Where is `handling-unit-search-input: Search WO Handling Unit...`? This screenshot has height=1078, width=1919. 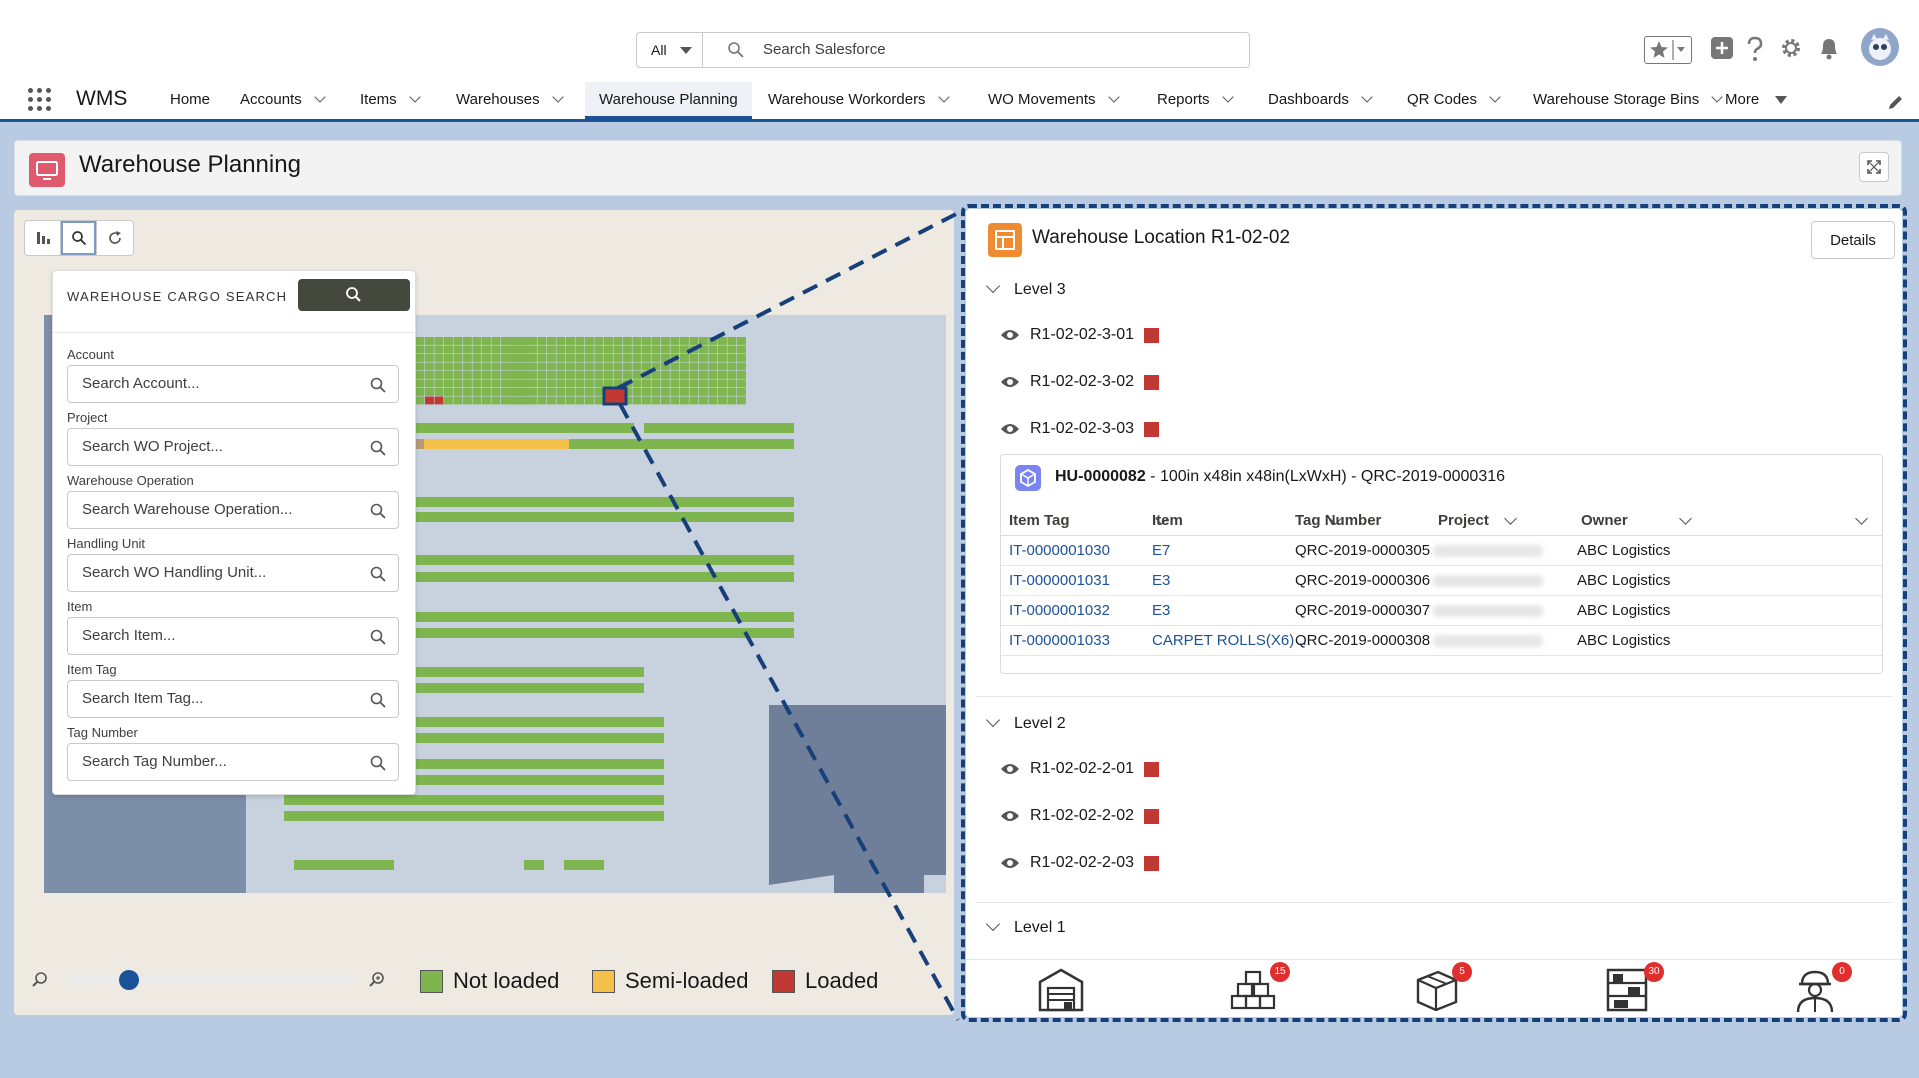 handling-unit-search-input: Search WO Handling Unit... is located at coordinates (233, 573).